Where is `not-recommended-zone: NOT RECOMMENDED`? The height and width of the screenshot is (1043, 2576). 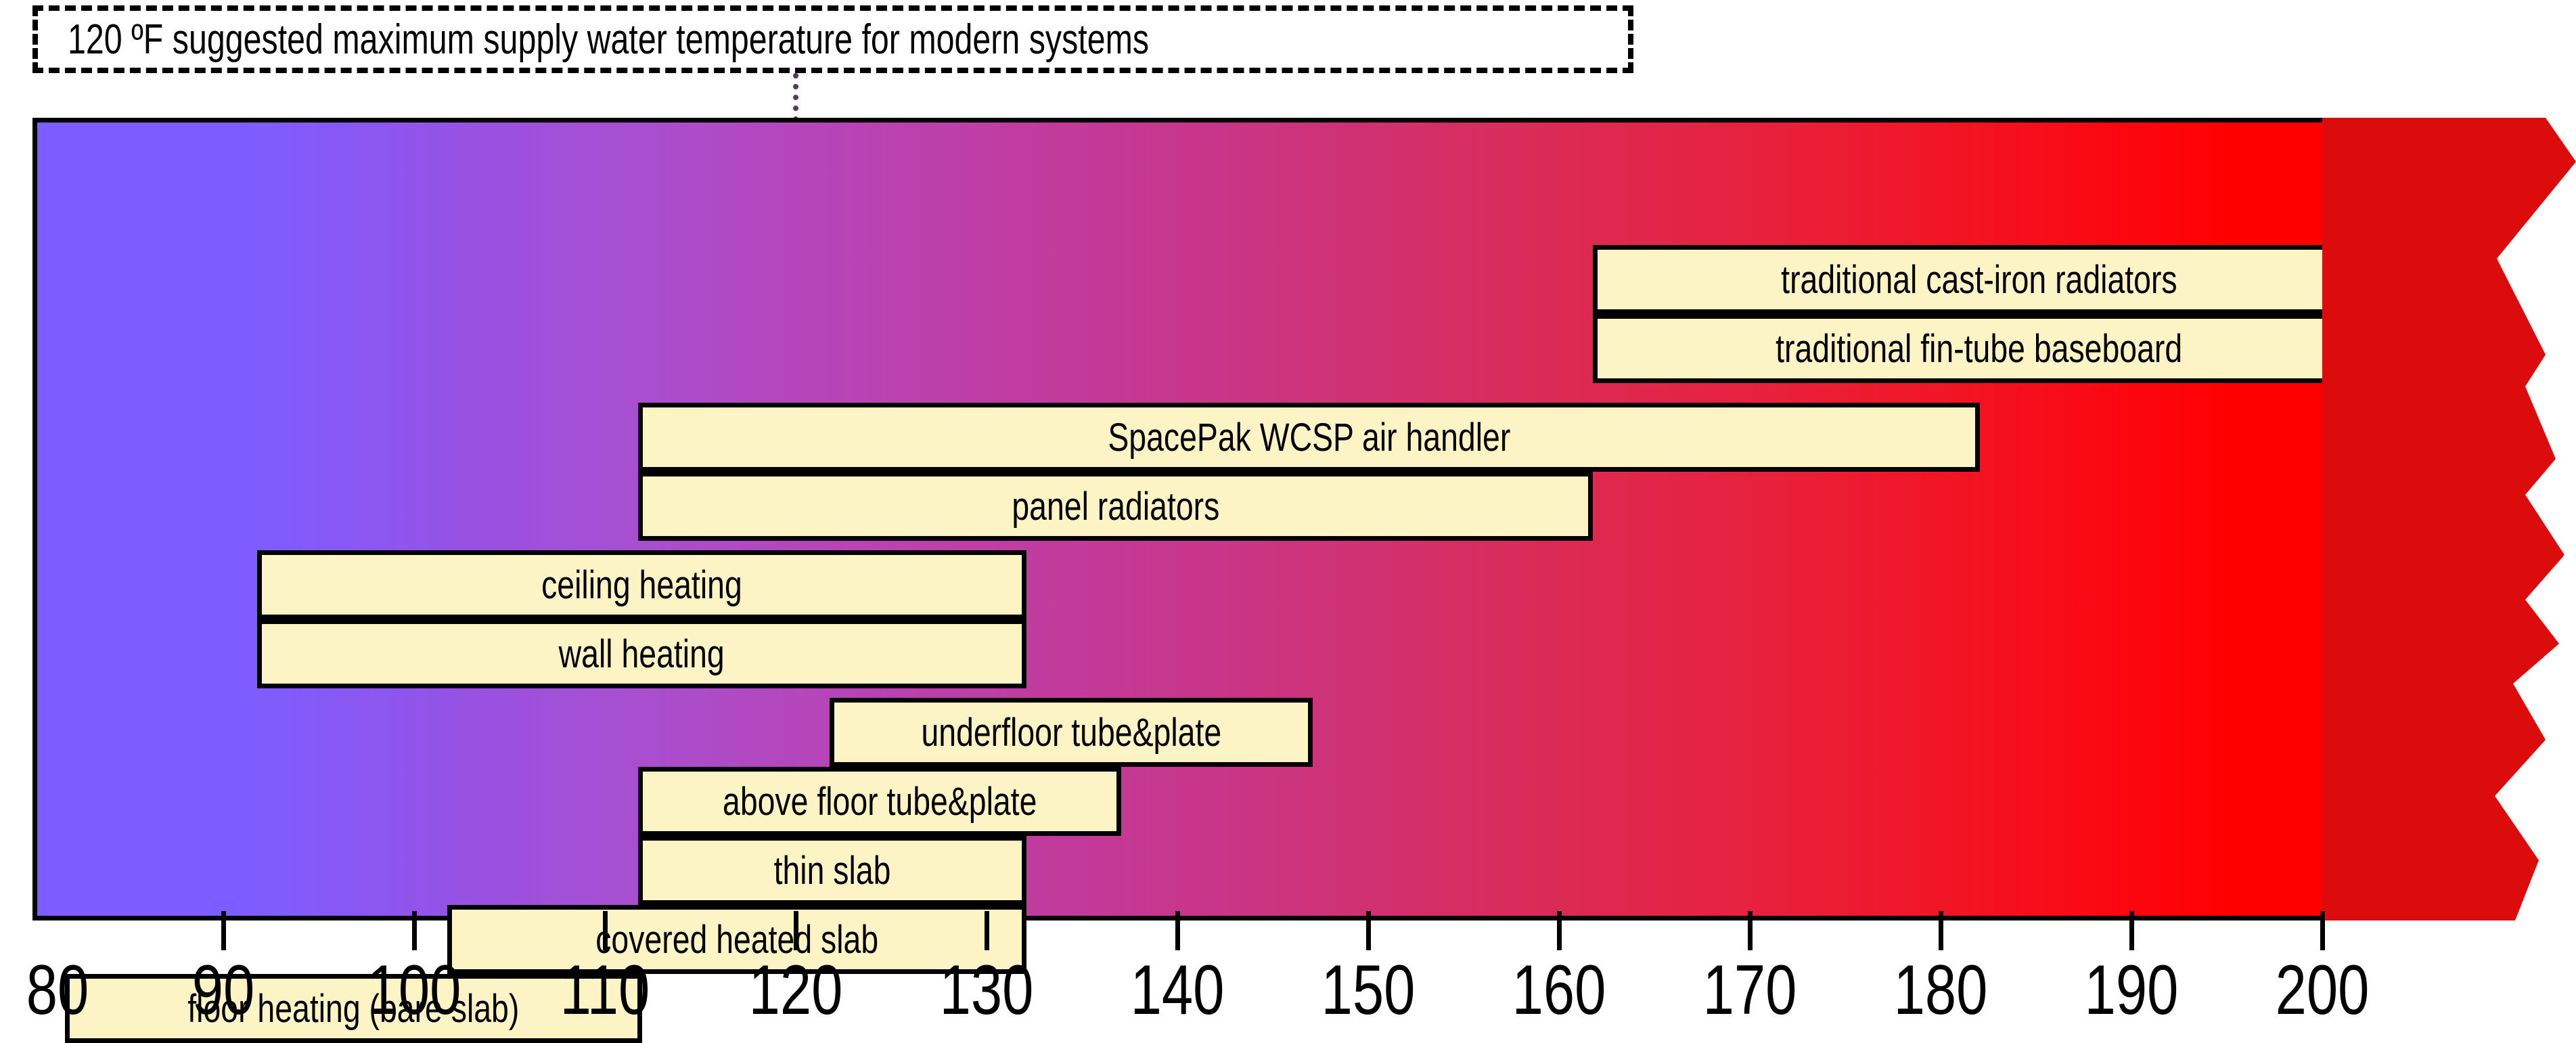
not-recommended-zone: NOT RECOMMENDED is located at coordinates (2449, 519).